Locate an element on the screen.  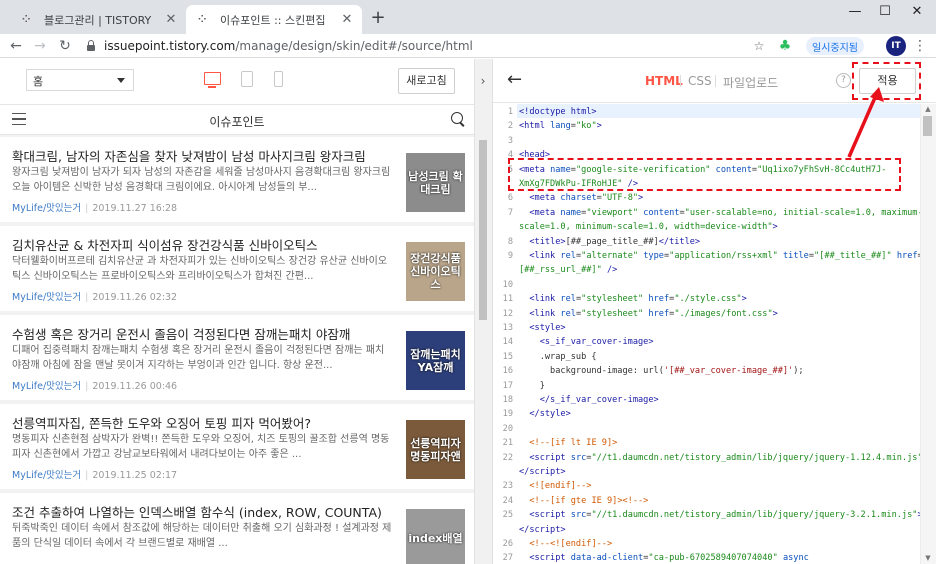
tab-html: HTML is located at coordinates (664, 81).